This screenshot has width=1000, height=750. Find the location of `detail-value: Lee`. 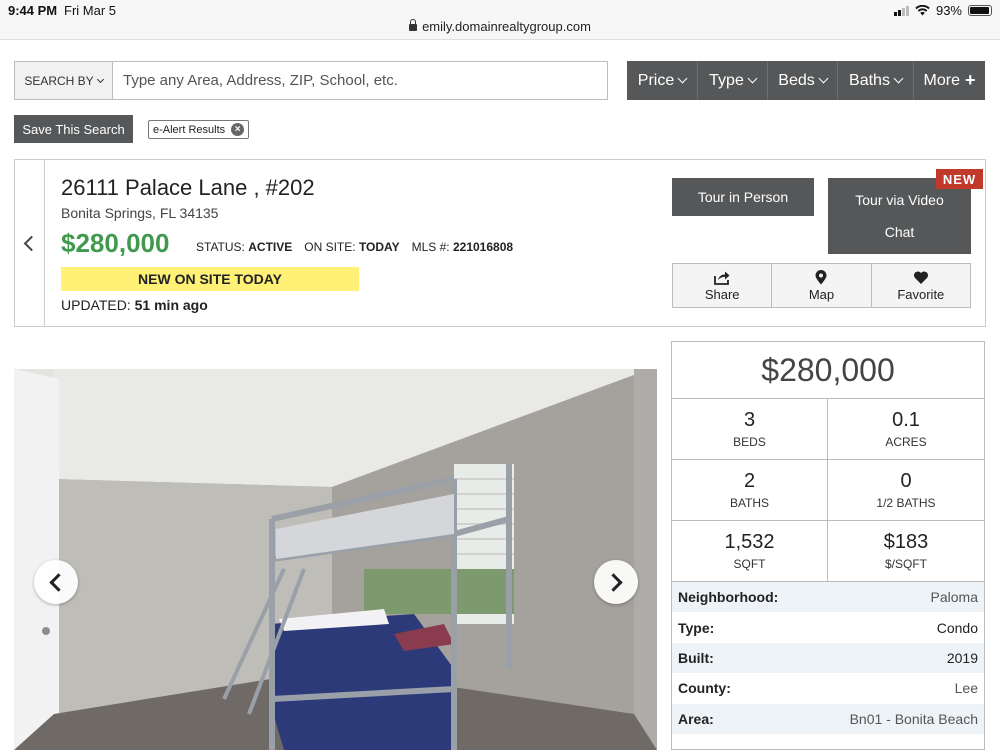

detail-value: Lee is located at coordinates (966, 688).